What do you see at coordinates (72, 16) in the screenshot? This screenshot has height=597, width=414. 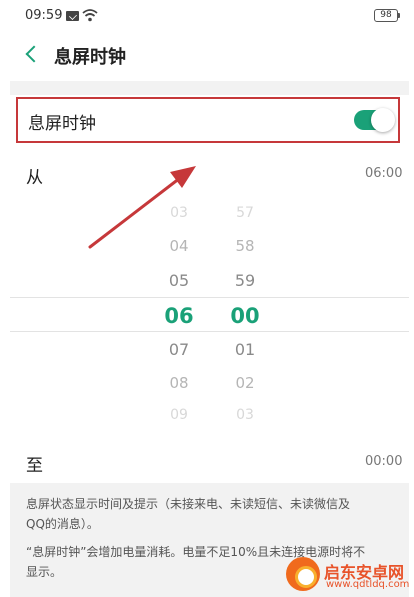 I see `message-notification-icon` at bounding box center [72, 16].